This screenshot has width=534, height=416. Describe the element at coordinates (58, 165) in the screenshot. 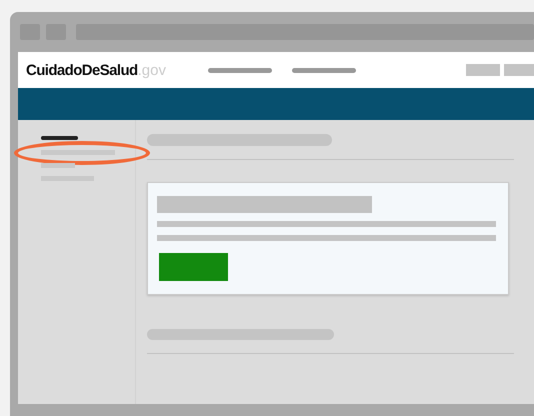

I see `sidebar-link-placeholder` at that location.